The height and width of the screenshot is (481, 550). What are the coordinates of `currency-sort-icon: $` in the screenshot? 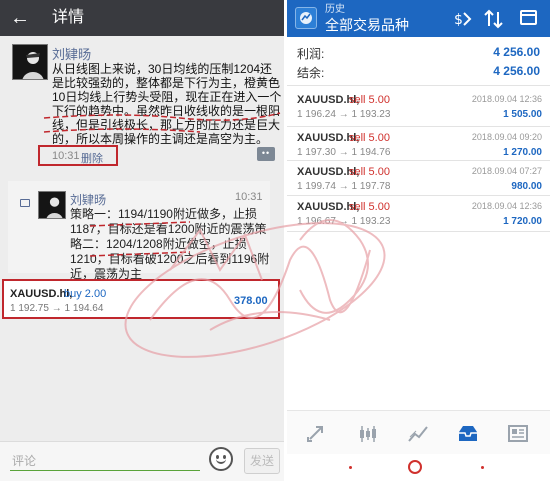 It's located at (463, 19).